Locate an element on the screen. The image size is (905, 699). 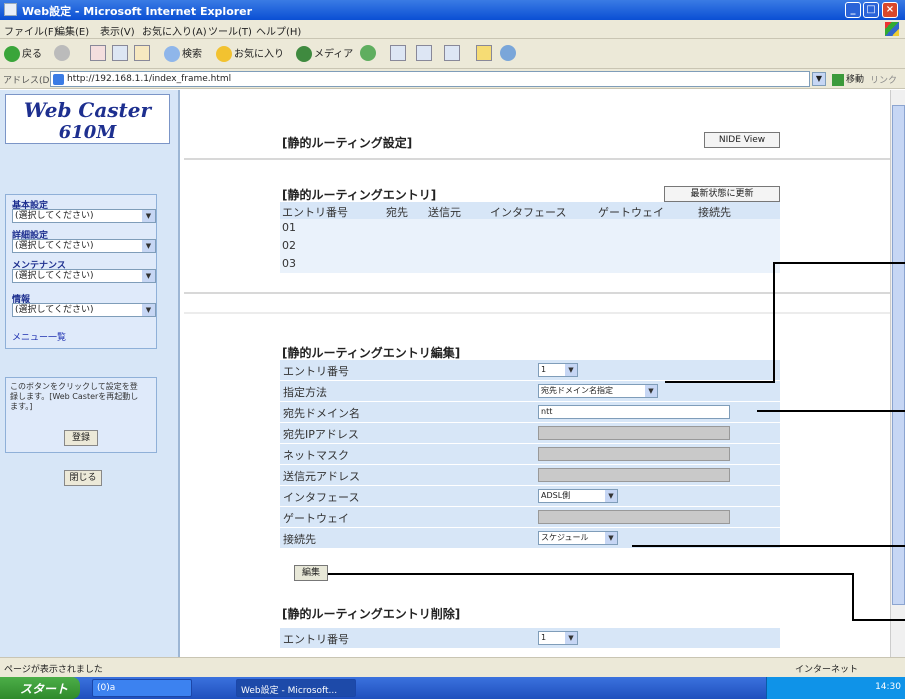
menu-list-link: メニュー一覧 is located at coordinates (39, 336).